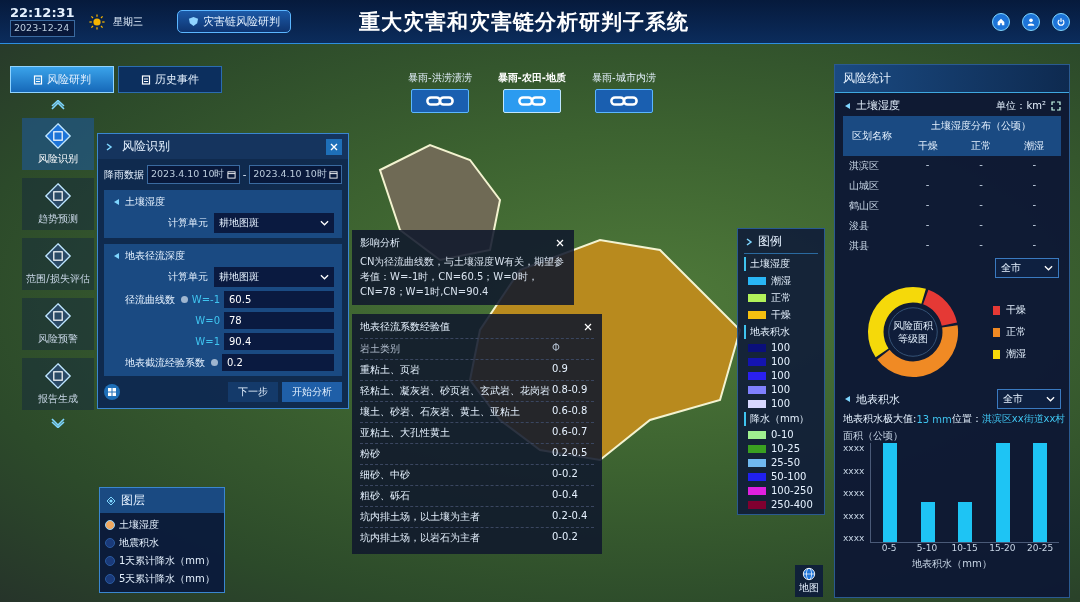 Image resolution: width=1080 pixels, height=602 pixels. Describe the element at coordinates (928, 146) in the screenshot. I see `column-header: 干燥` at that location.